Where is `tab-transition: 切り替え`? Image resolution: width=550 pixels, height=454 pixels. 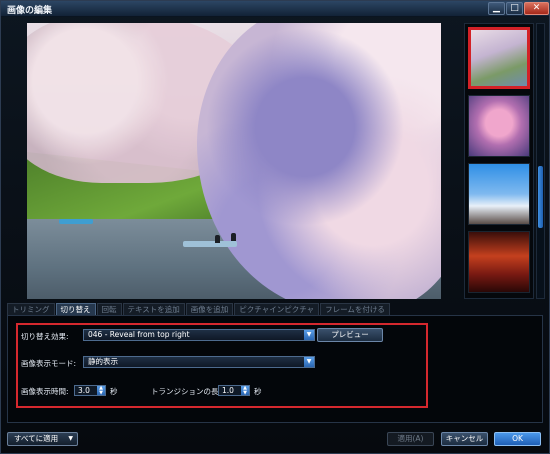 tab-transition: 切り替え is located at coordinates (75, 309).